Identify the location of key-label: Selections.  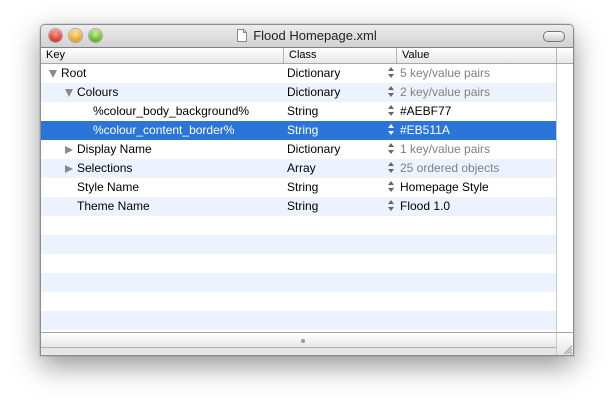
(105, 168).